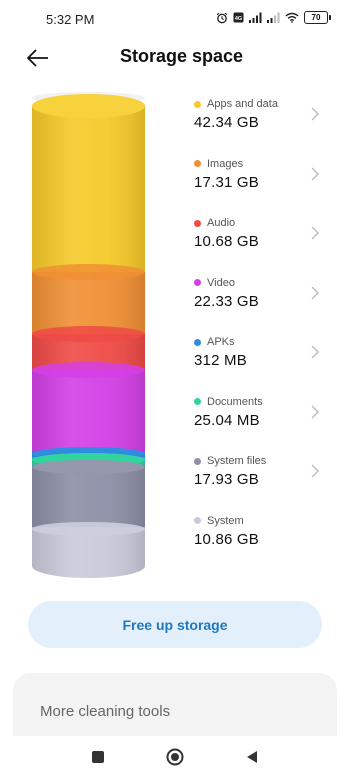 This screenshot has width=350, height=778. Describe the element at coordinates (226, 479) in the screenshot. I see `storage-item-value: 17.93 GB` at that location.